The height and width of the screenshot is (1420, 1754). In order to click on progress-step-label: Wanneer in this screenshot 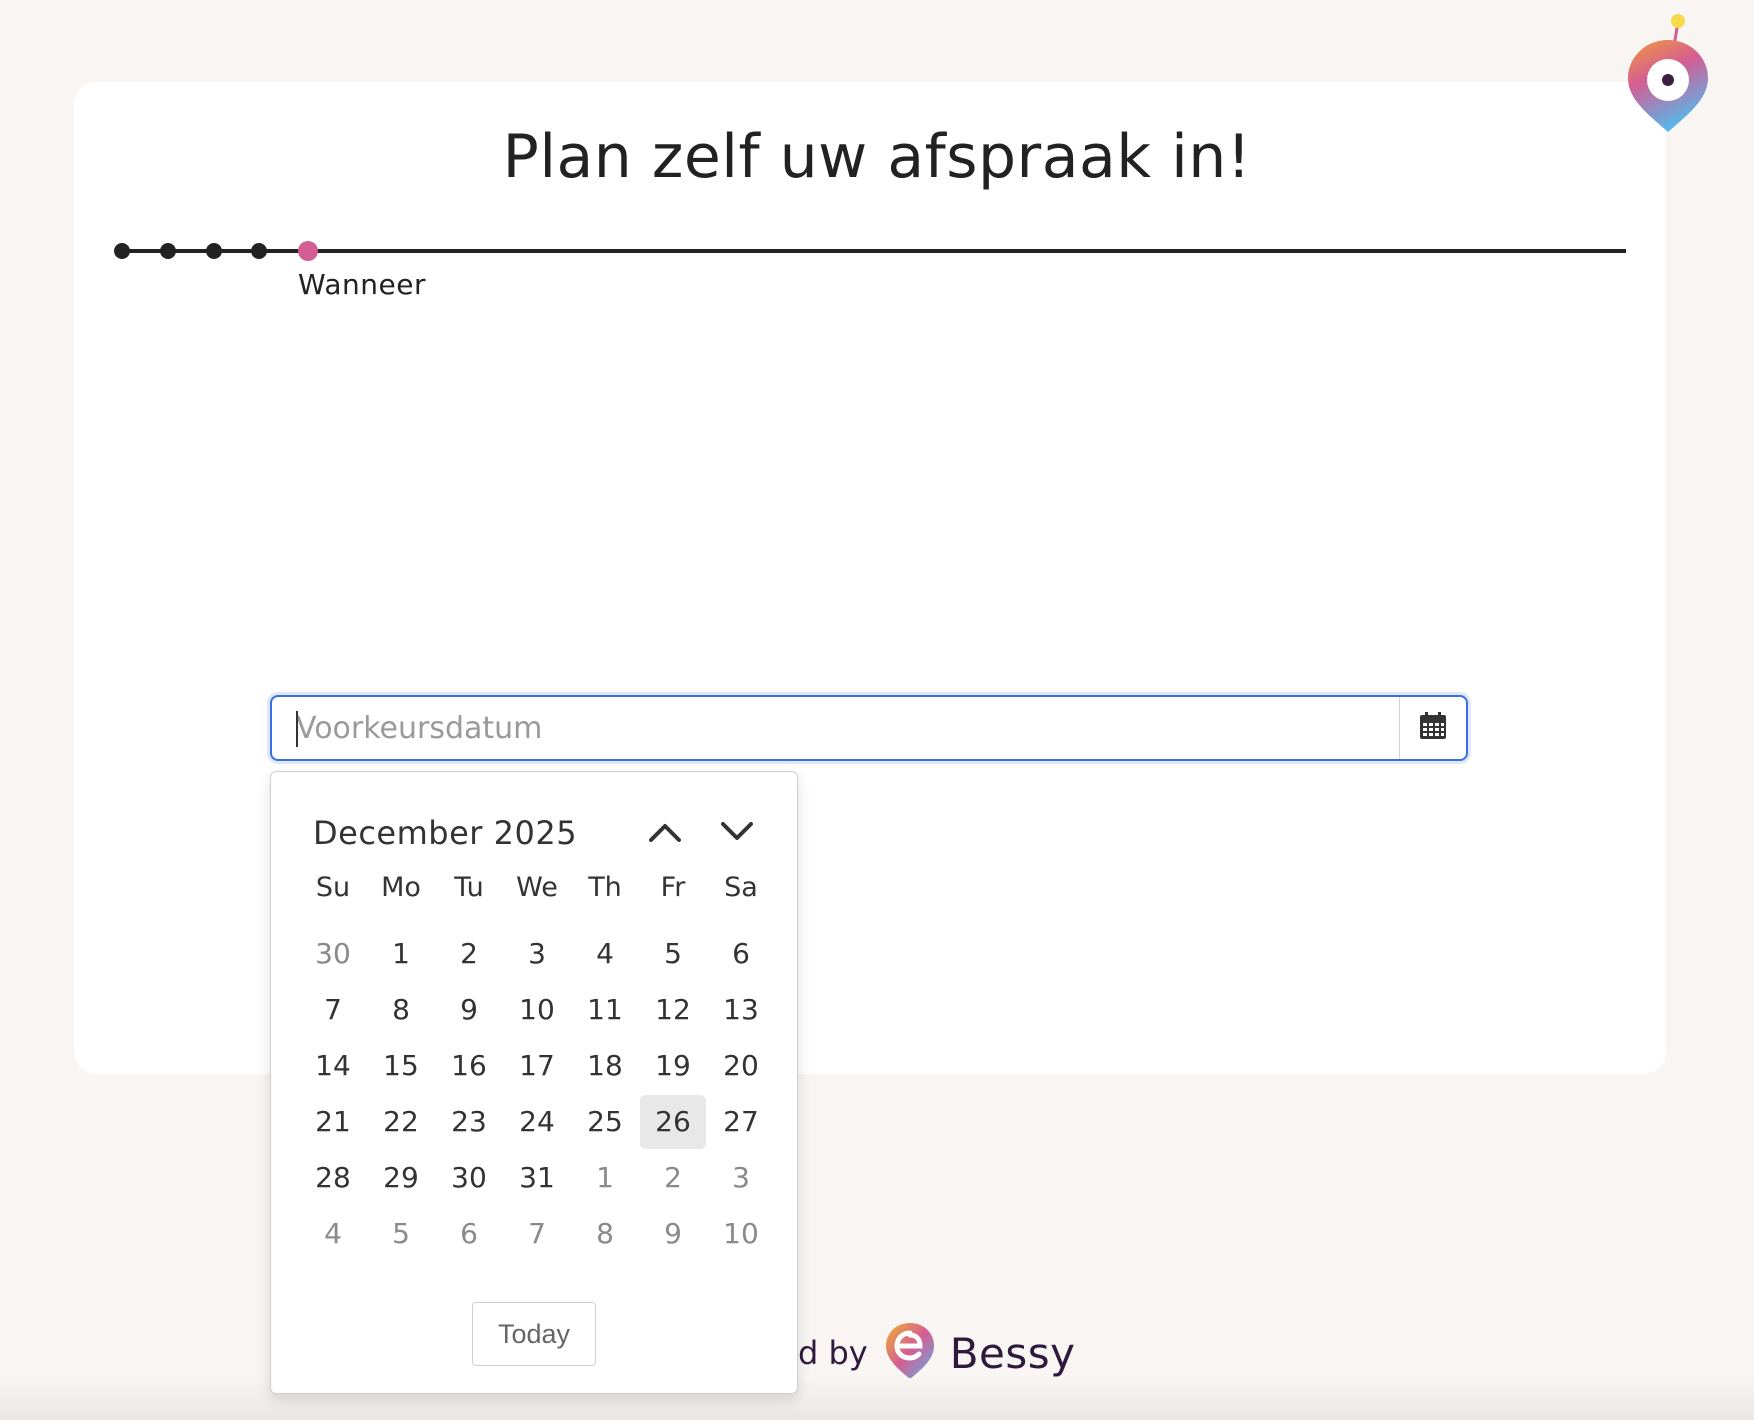, I will do `click(362, 284)`.